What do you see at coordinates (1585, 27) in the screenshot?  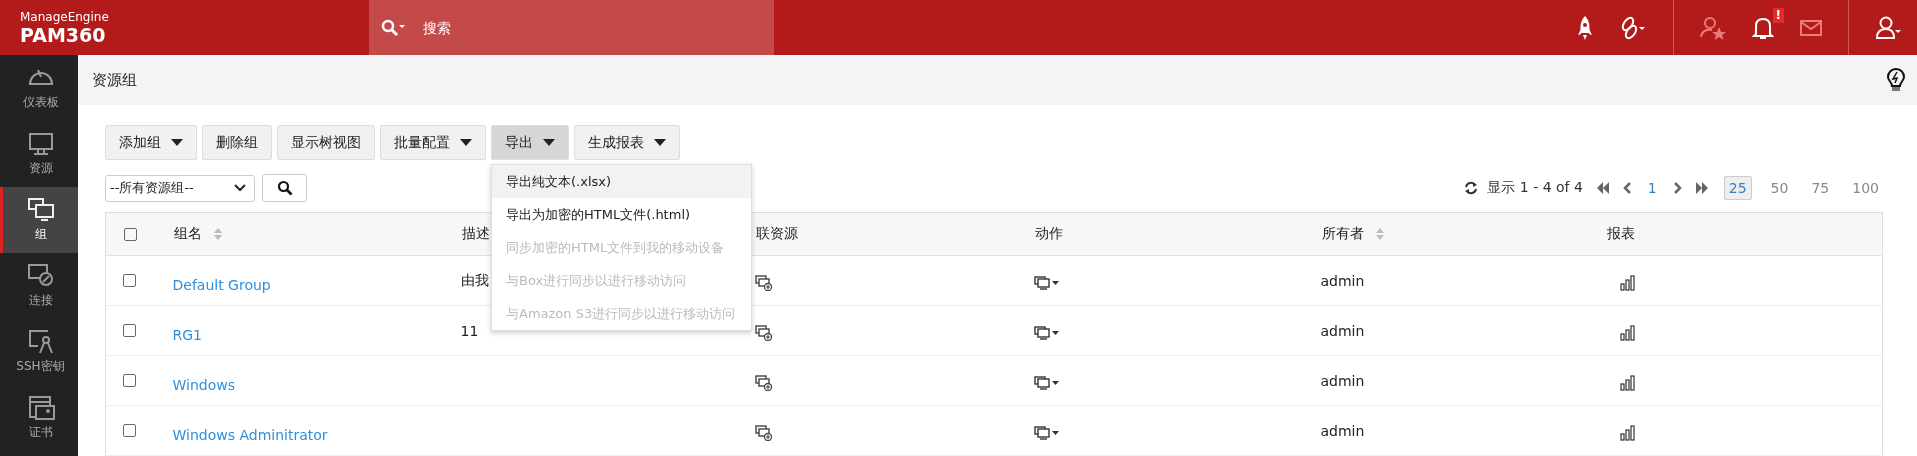 I see `rocket-icon` at bounding box center [1585, 27].